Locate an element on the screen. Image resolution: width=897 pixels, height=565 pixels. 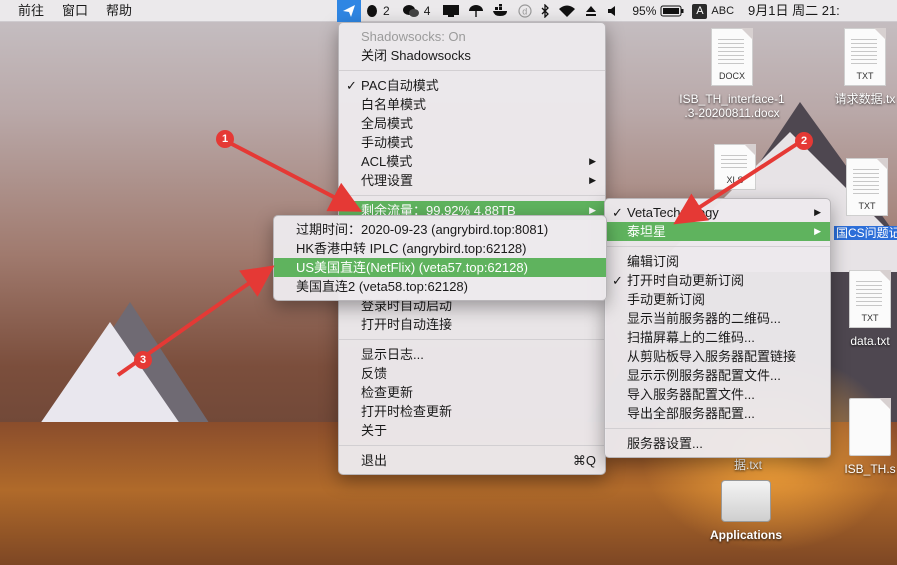
annotation-badge-3: 3 is located at coordinates (143, 360).